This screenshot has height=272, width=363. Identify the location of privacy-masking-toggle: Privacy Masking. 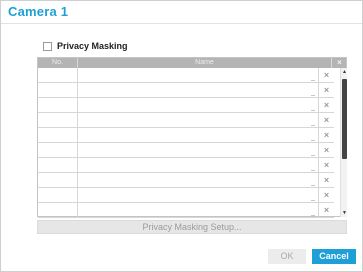
(85, 46).